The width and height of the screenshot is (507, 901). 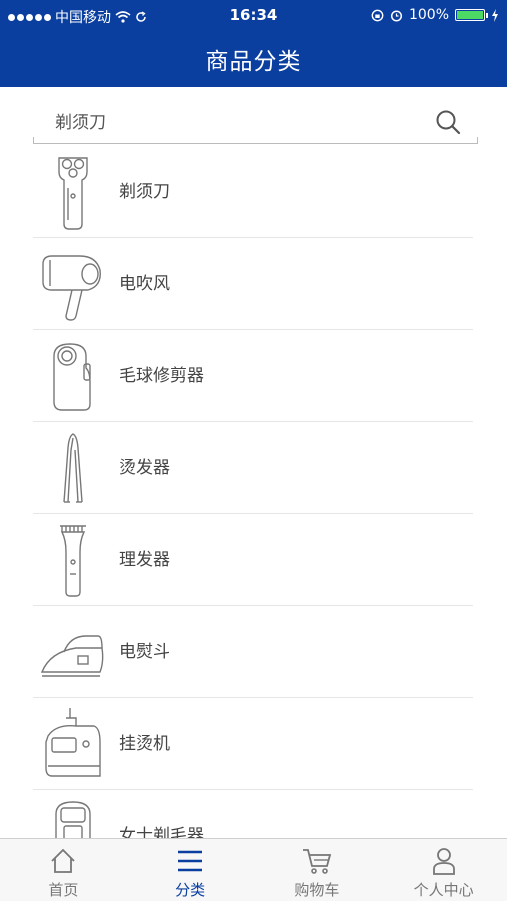 I want to click on search-input, so click(x=233, y=120).